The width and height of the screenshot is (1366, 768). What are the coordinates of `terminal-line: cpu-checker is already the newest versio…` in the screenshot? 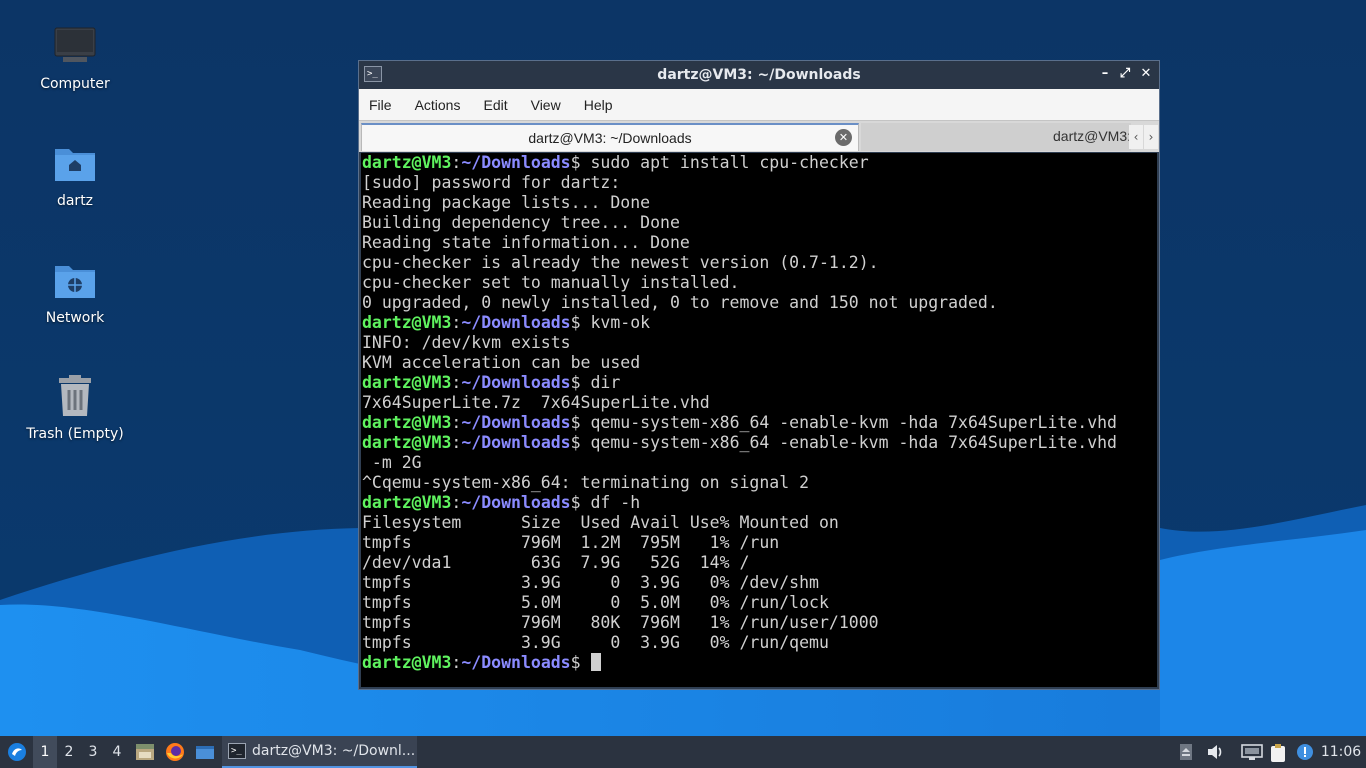 It's located at (620, 262).